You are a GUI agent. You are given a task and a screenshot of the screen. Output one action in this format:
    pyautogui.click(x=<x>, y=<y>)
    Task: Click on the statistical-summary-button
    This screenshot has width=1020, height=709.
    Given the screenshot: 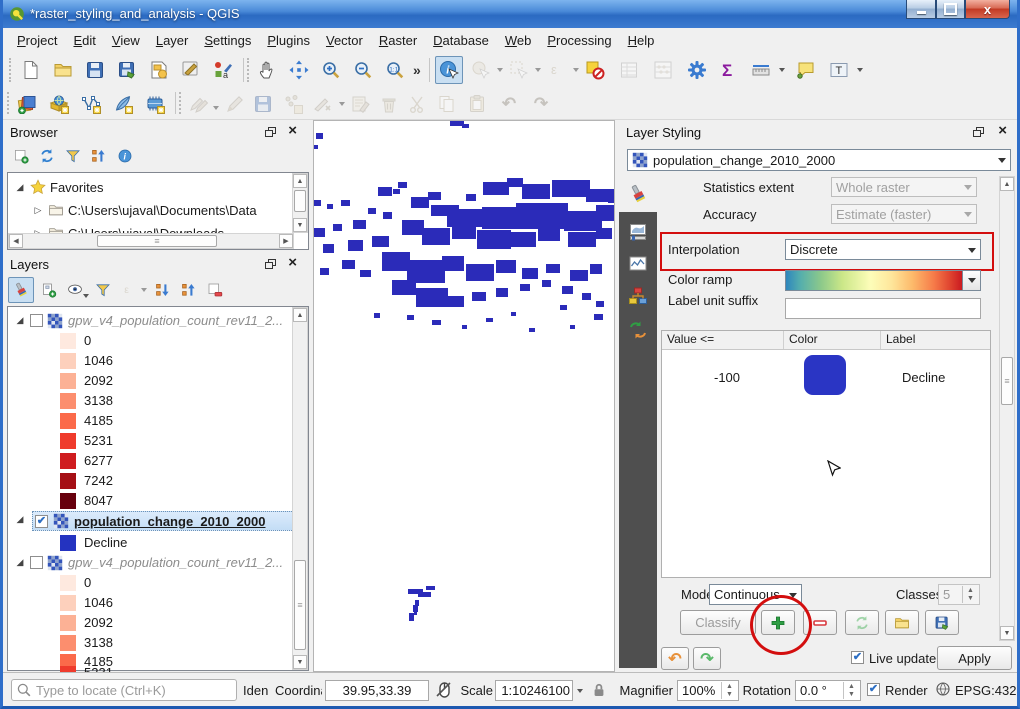 What is the action you would take?
    pyautogui.click(x=663, y=70)
    